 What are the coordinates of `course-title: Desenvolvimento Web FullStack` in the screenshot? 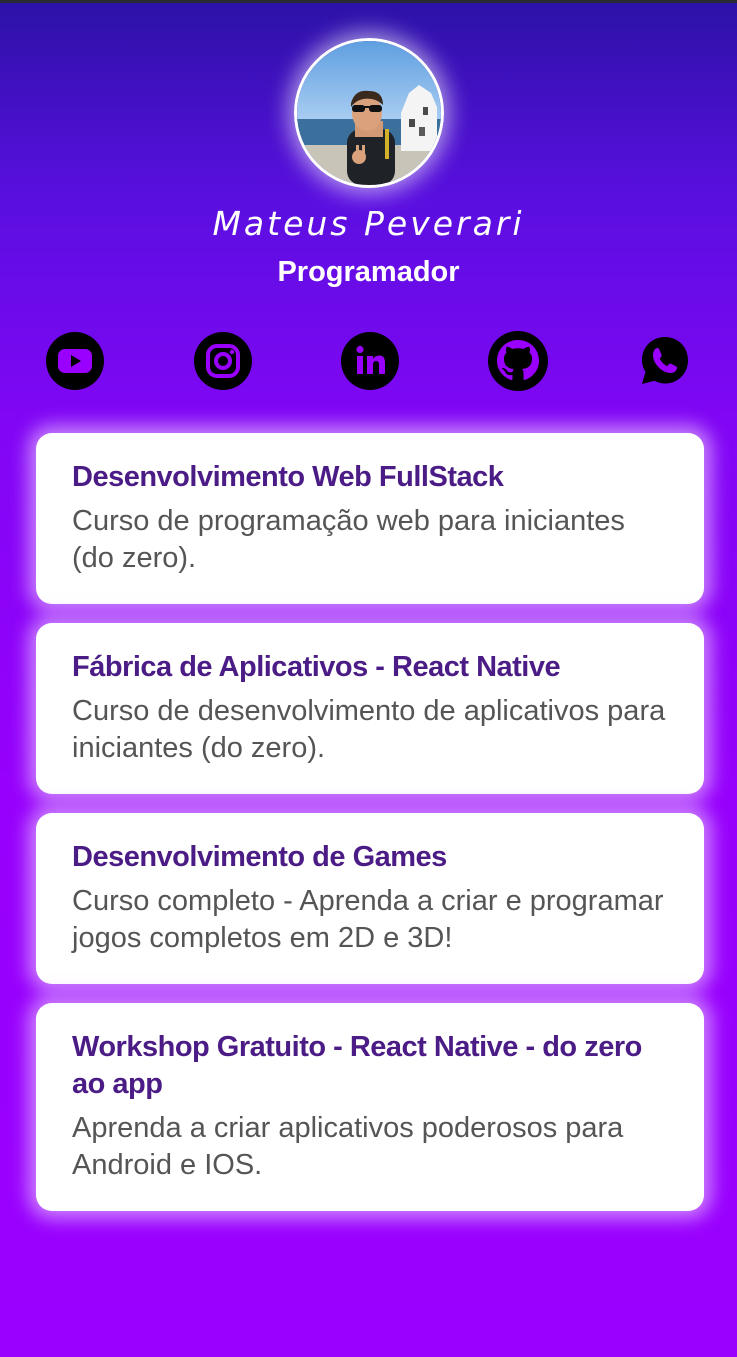 It's located at (288, 477).